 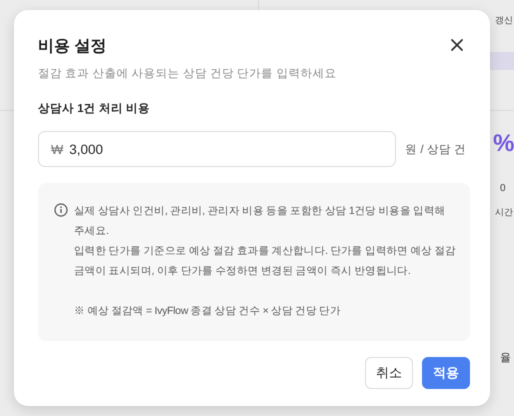 What do you see at coordinates (188, 74) in the screenshot?
I see `dialog-subtitle: 절감 효과 산출에 사용되는 상담 건당 단가를 입력하세요` at bounding box center [188, 74].